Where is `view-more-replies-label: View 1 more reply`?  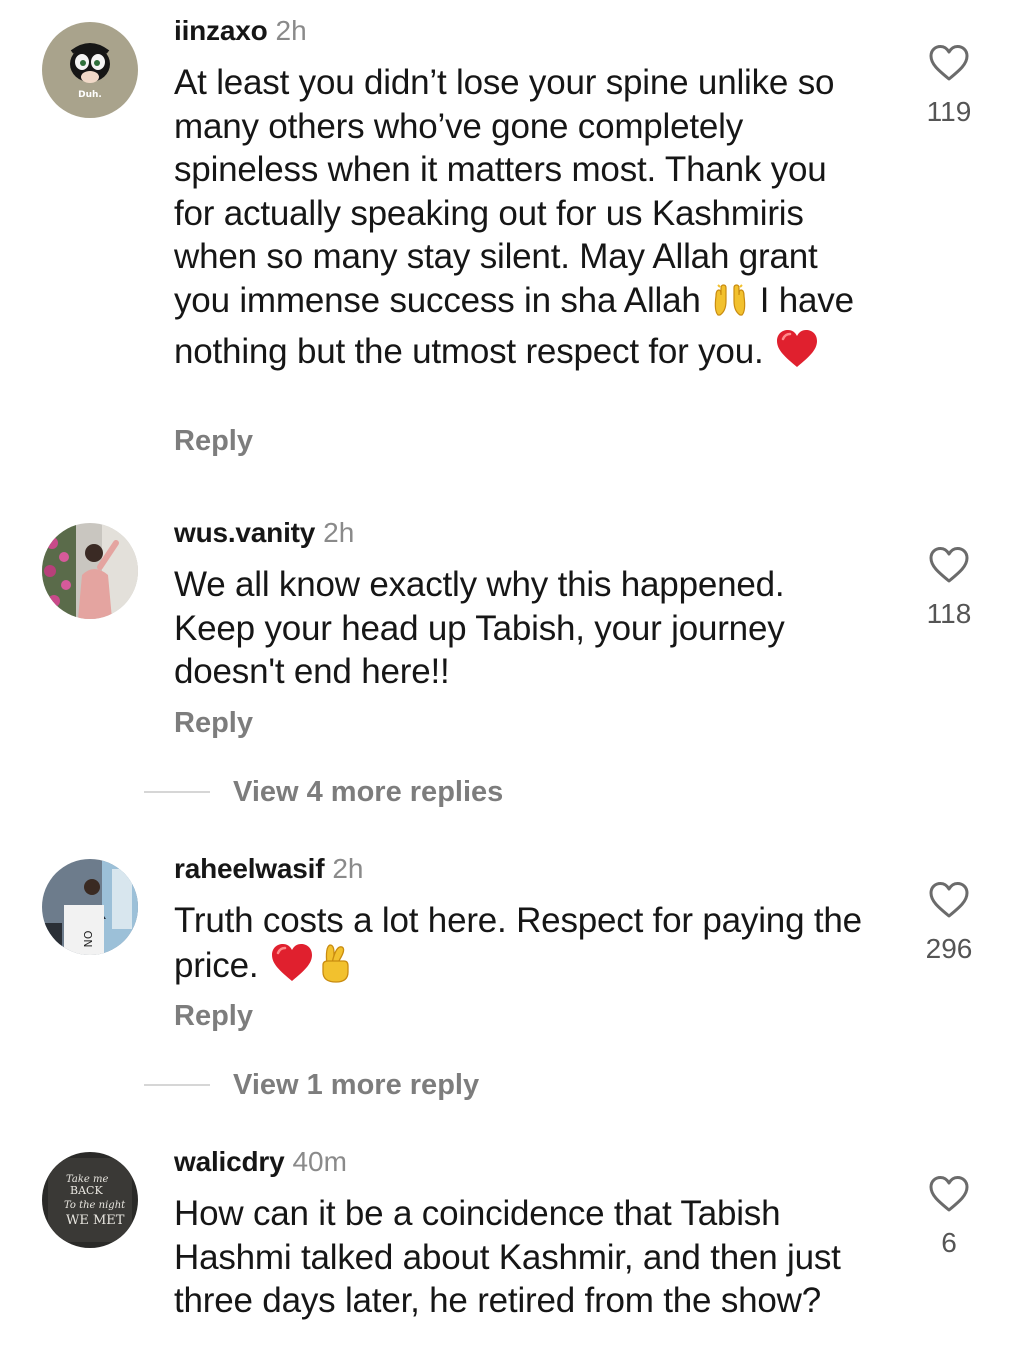
view-more-replies-label: View 1 more reply is located at coordinates (356, 1085).